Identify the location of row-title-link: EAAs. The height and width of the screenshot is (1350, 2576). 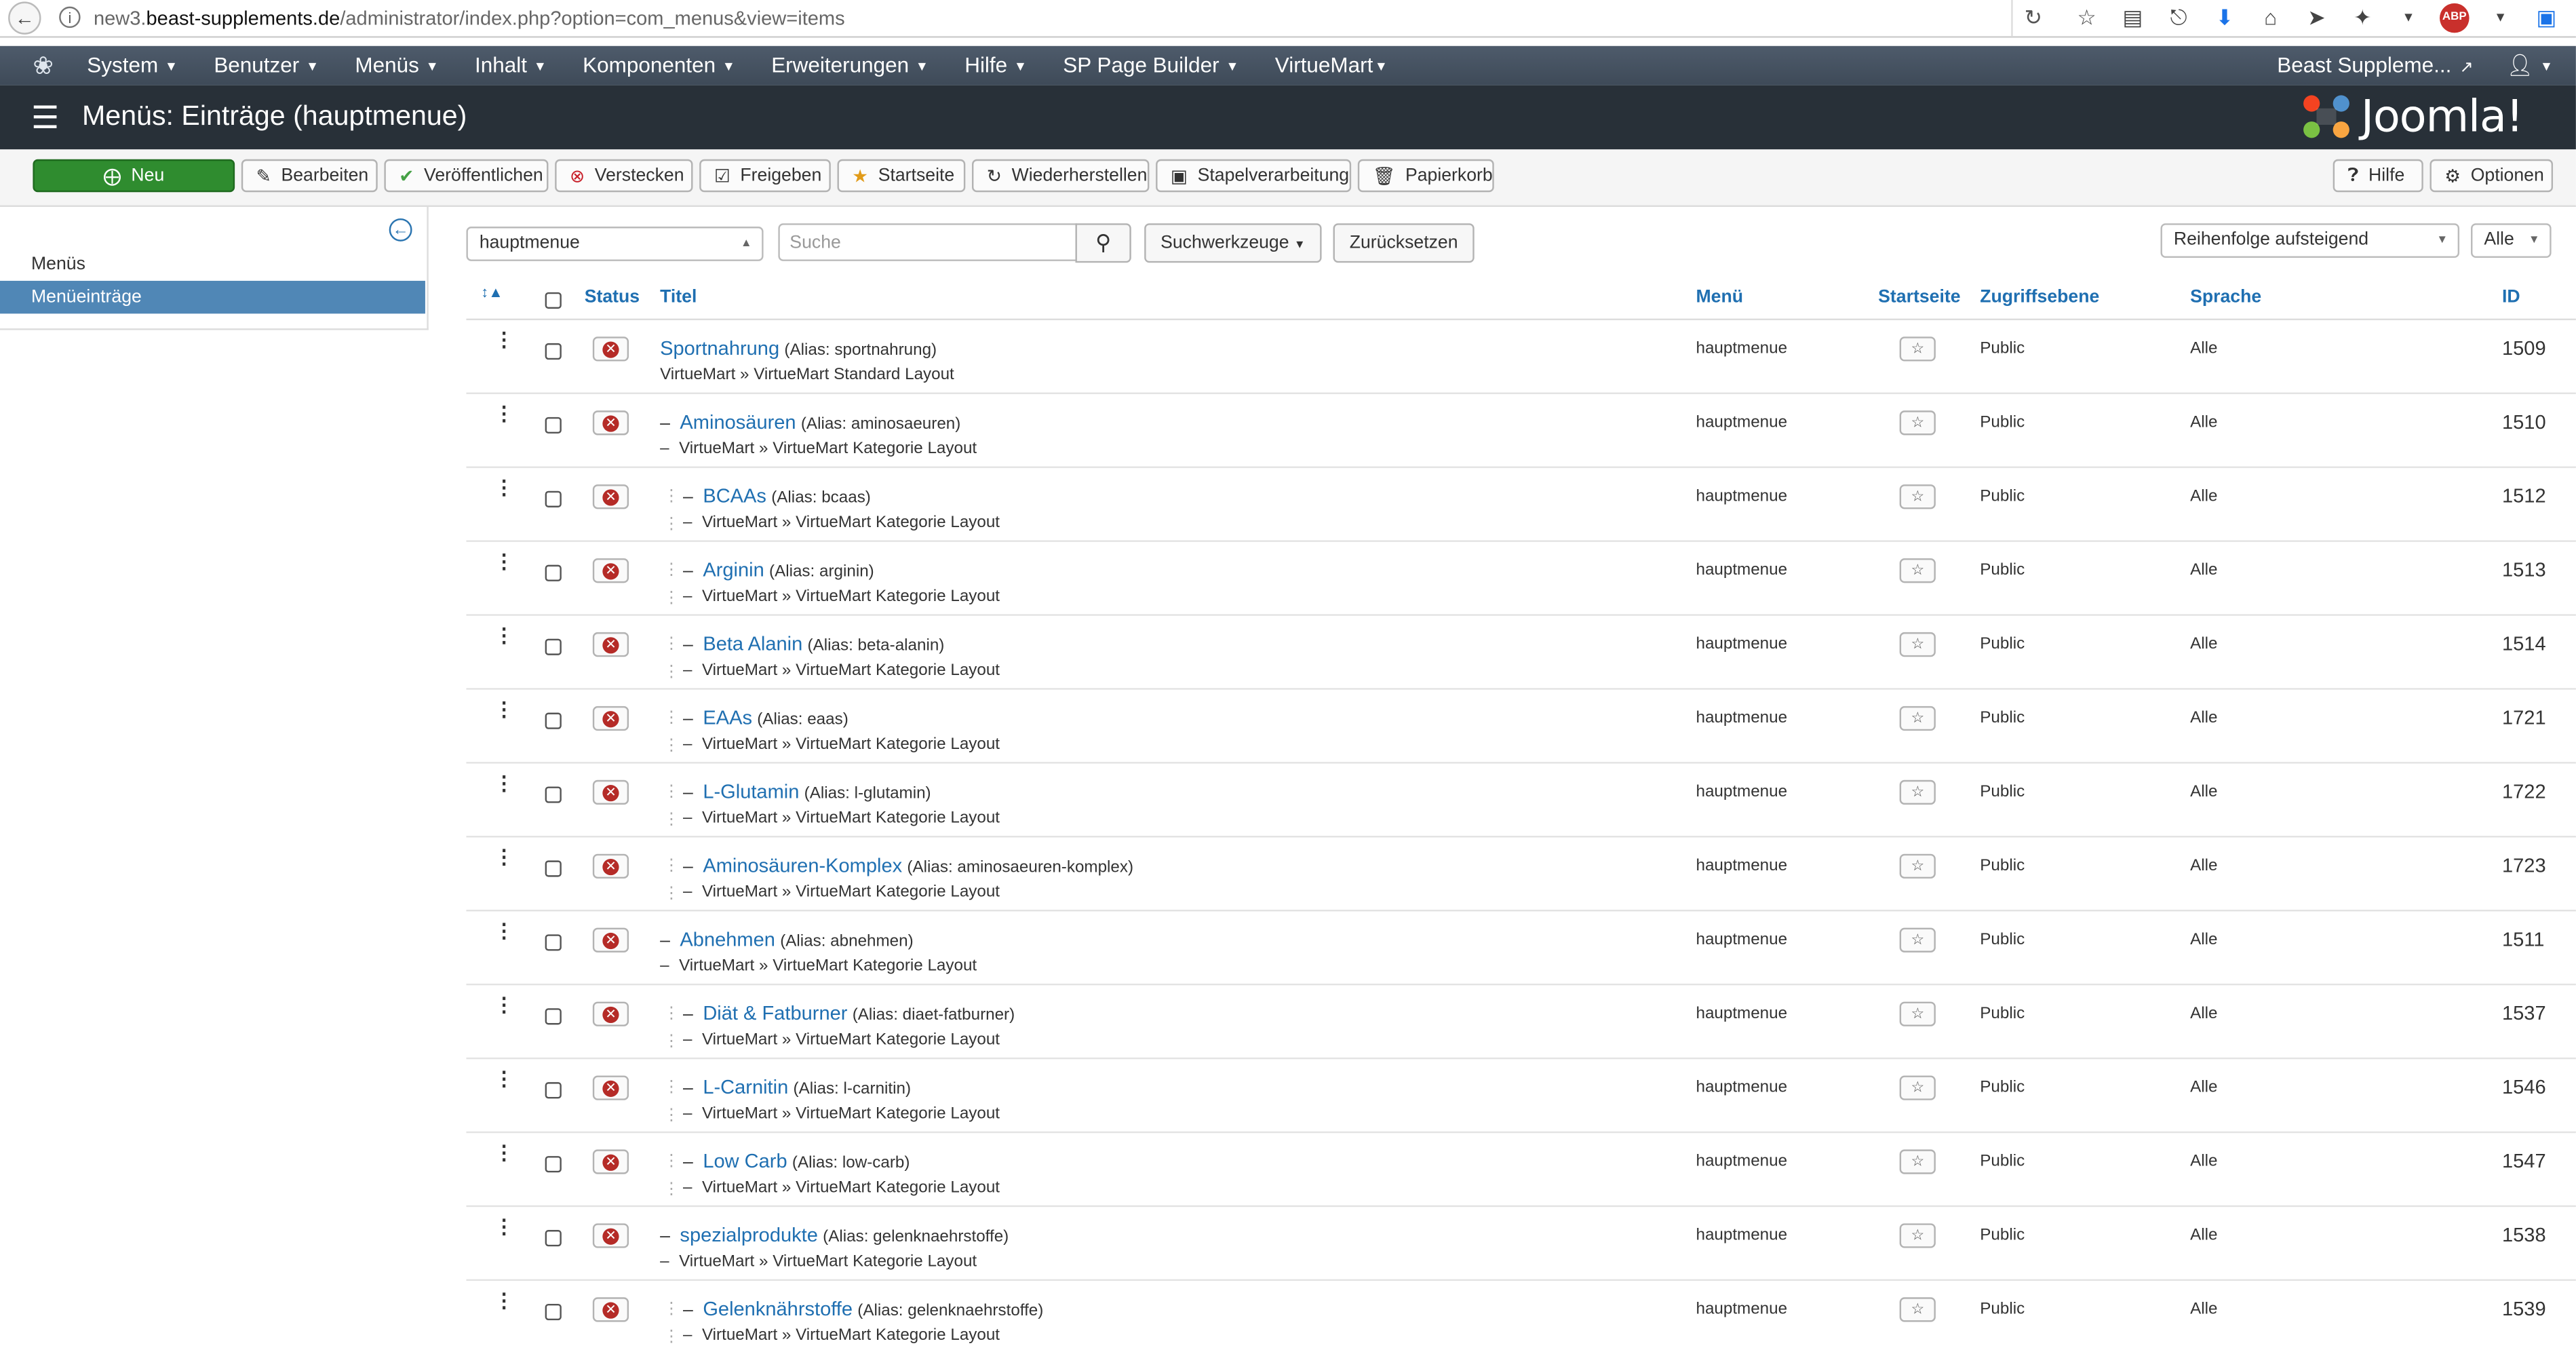
(727, 718).